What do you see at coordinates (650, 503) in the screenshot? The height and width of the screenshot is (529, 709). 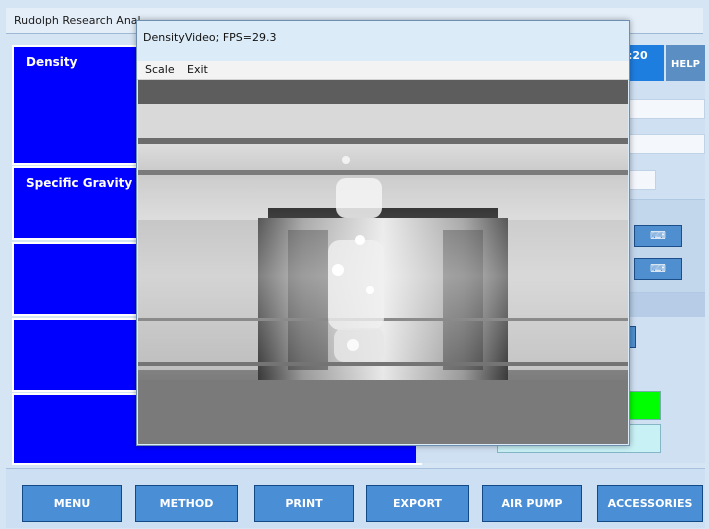 I see `accessories-button: ACCESSORIES` at bounding box center [650, 503].